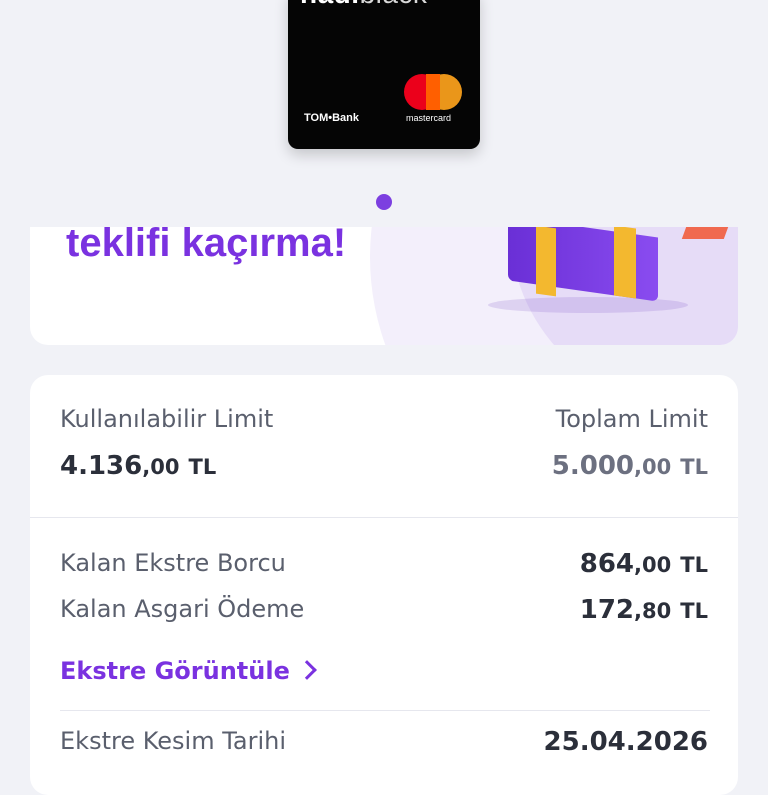 Image resolution: width=768 pixels, height=795 pixels. Describe the element at coordinates (643, 610) in the screenshot. I see `min-payment-value: 172,80 TL` at that location.